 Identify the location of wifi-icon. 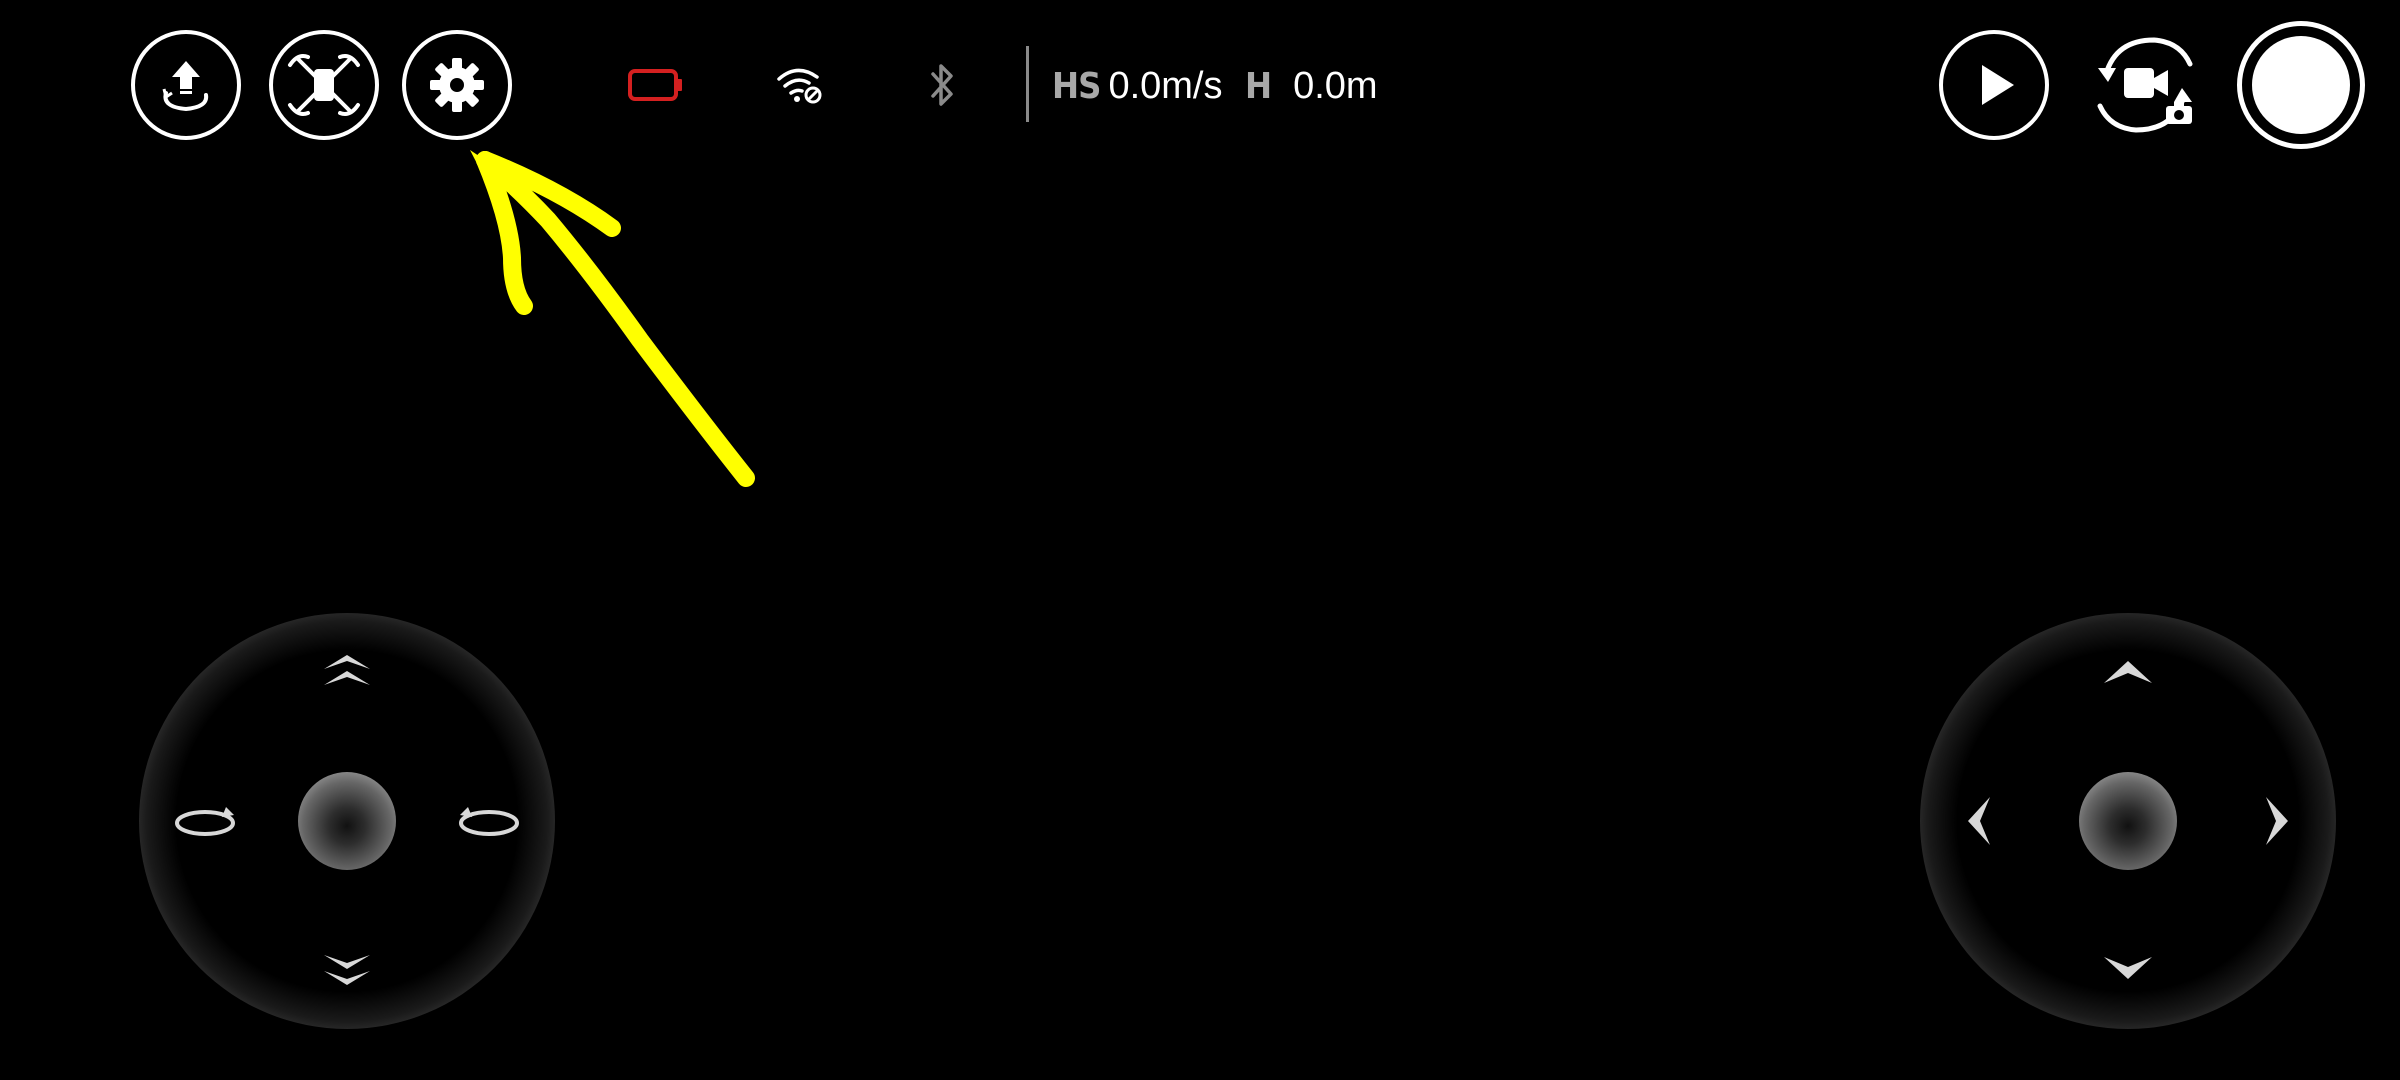
(799, 86).